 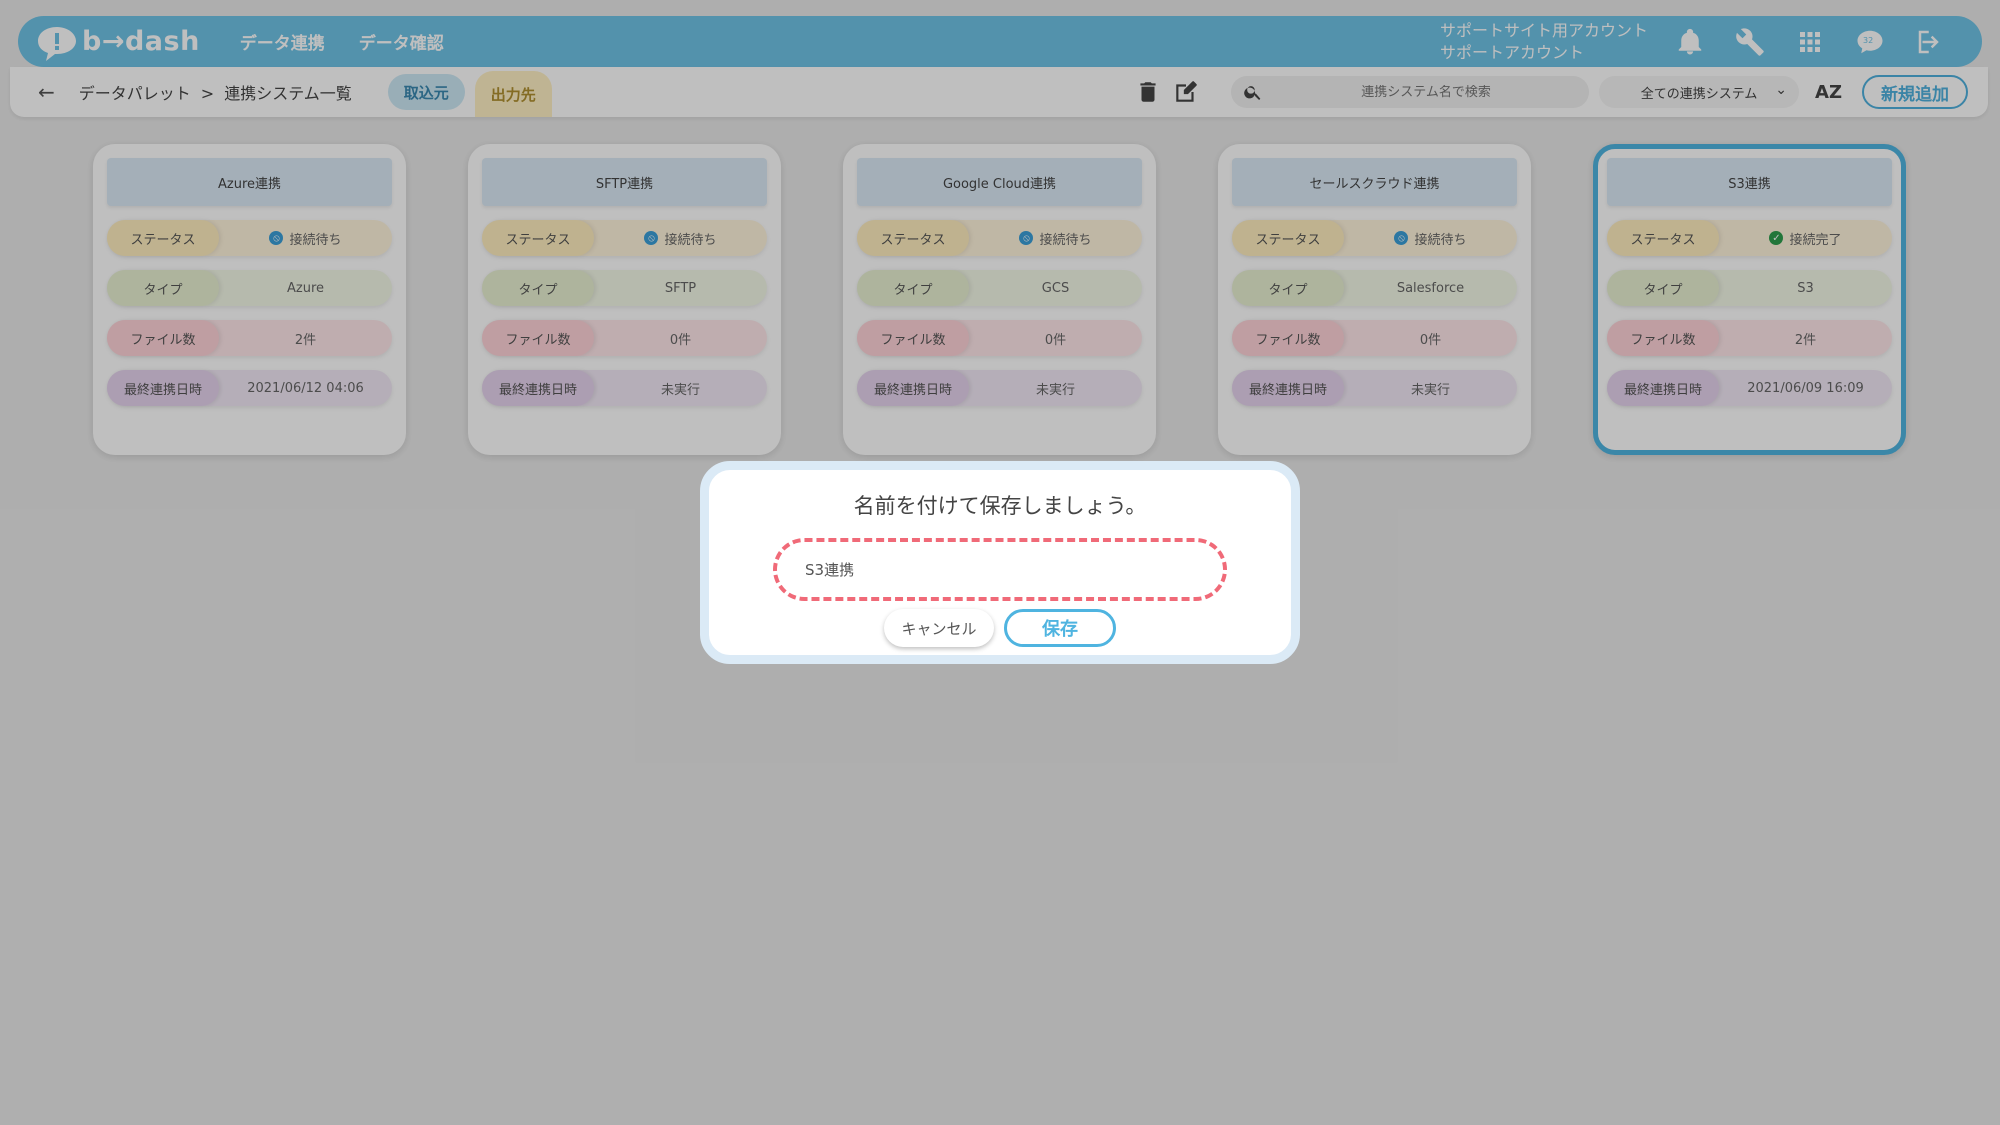 What do you see at coordinates (1000, 506) in the screenshot?
I see `dialog-title: 名前を付けて保存しましょう。` at bounding box center [1000, 506].